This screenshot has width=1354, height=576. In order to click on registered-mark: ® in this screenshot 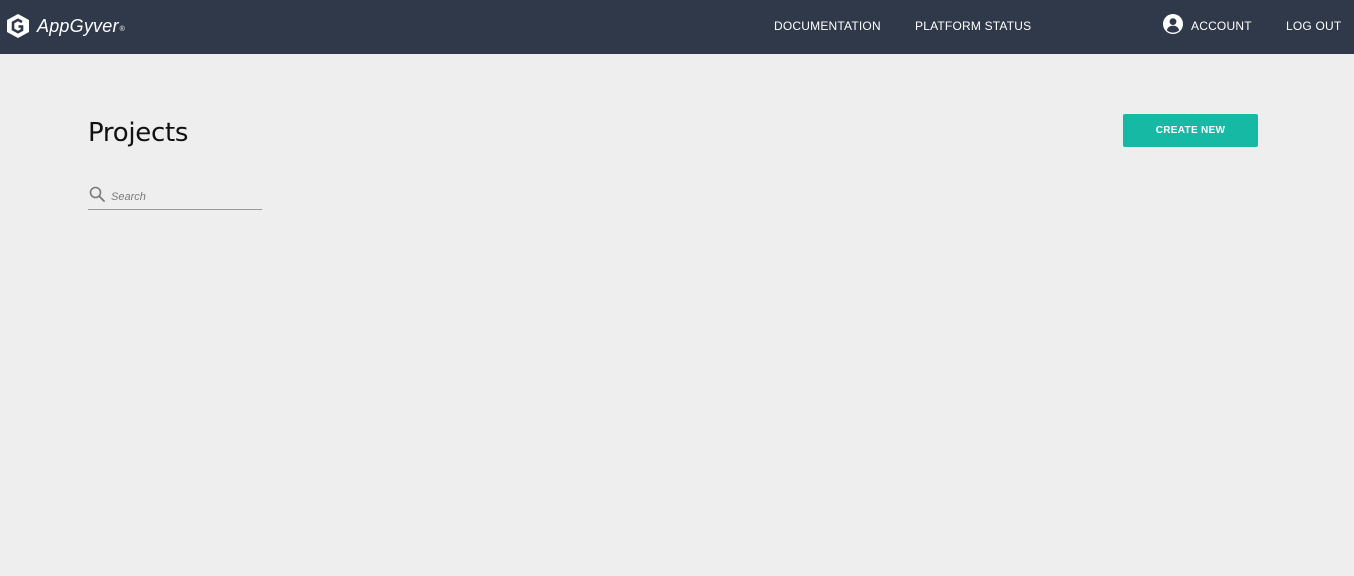, I will do `click(122, 29)`.